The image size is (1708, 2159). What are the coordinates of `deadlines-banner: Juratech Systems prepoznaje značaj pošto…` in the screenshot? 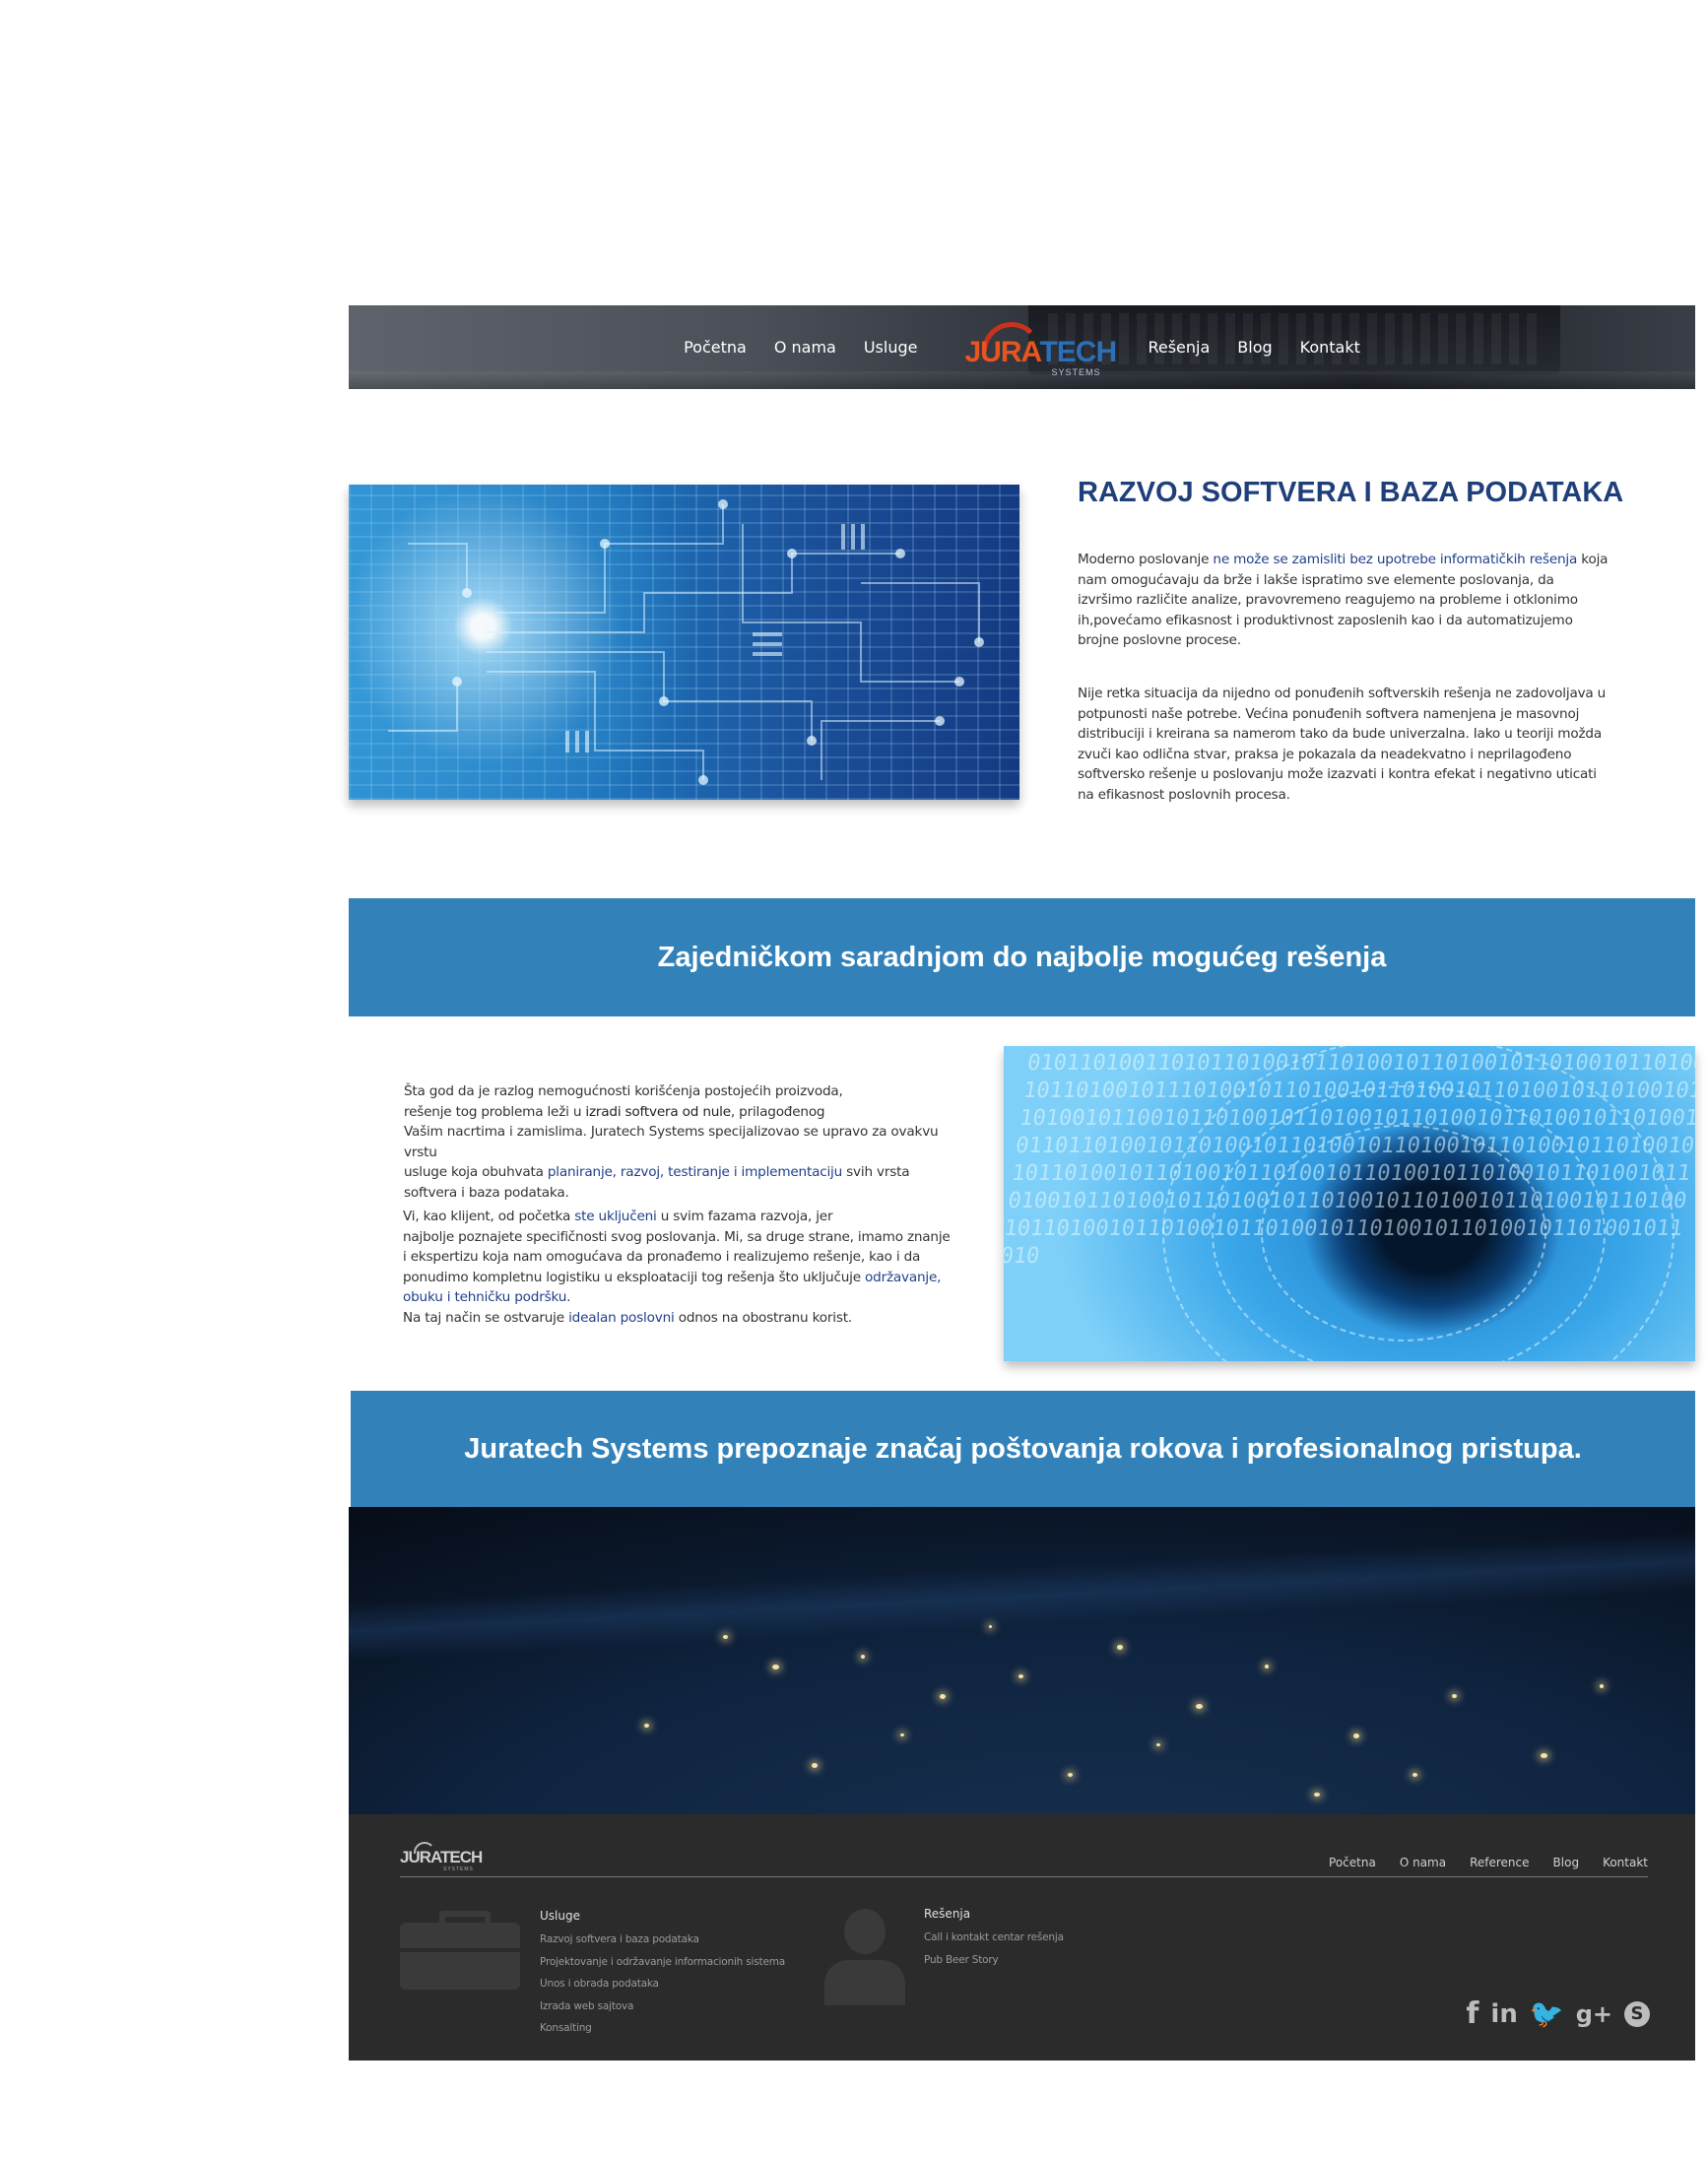 It's located at (1023, 1449).